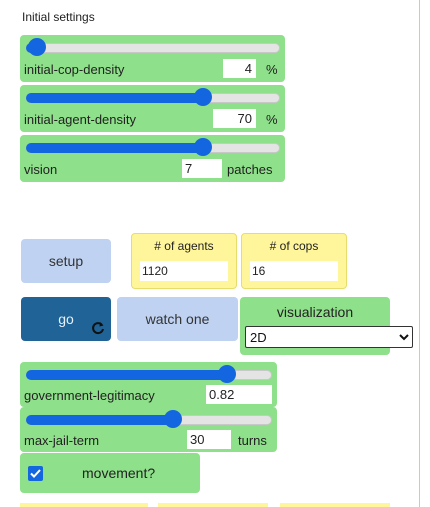  I want to click on switch-label: movement?, so click(119, 473).